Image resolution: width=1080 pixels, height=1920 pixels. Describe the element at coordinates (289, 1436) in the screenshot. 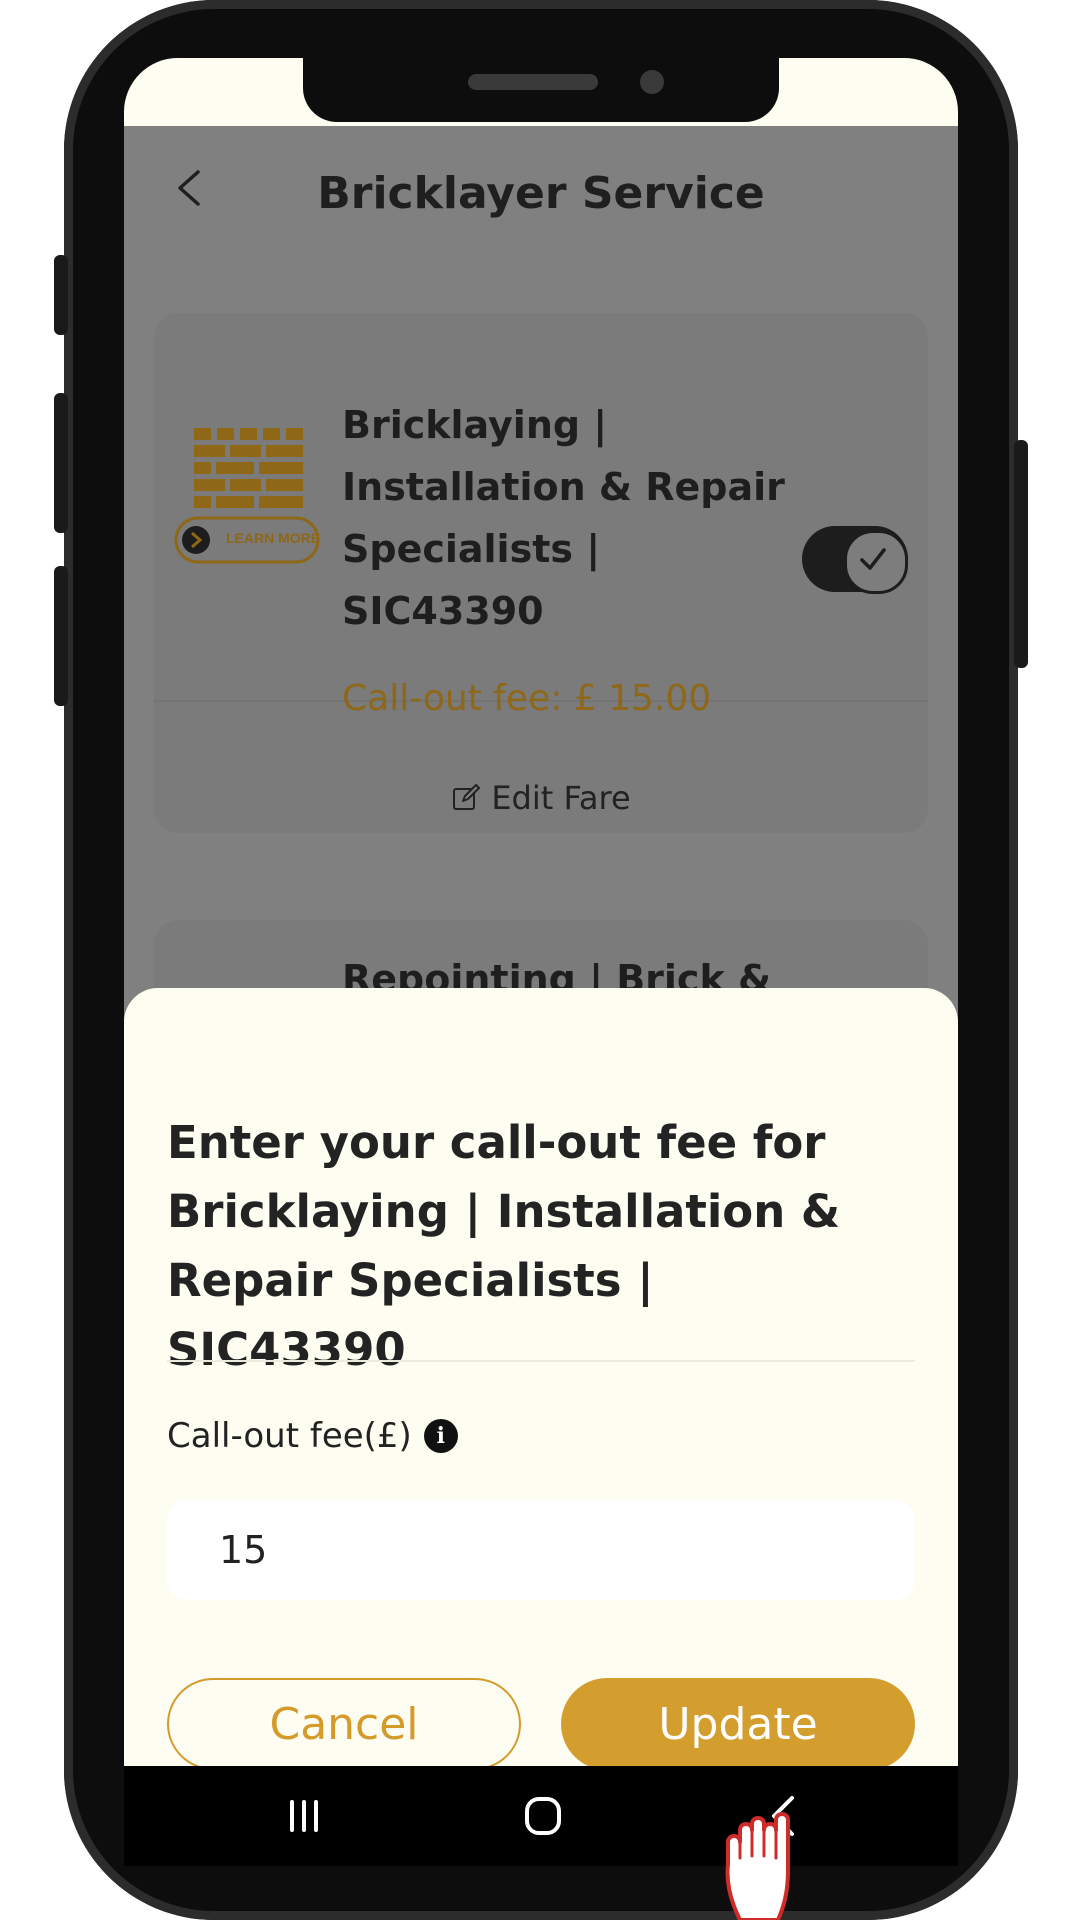

I see `fee-label-text: Call-out fee(£)` at that location.